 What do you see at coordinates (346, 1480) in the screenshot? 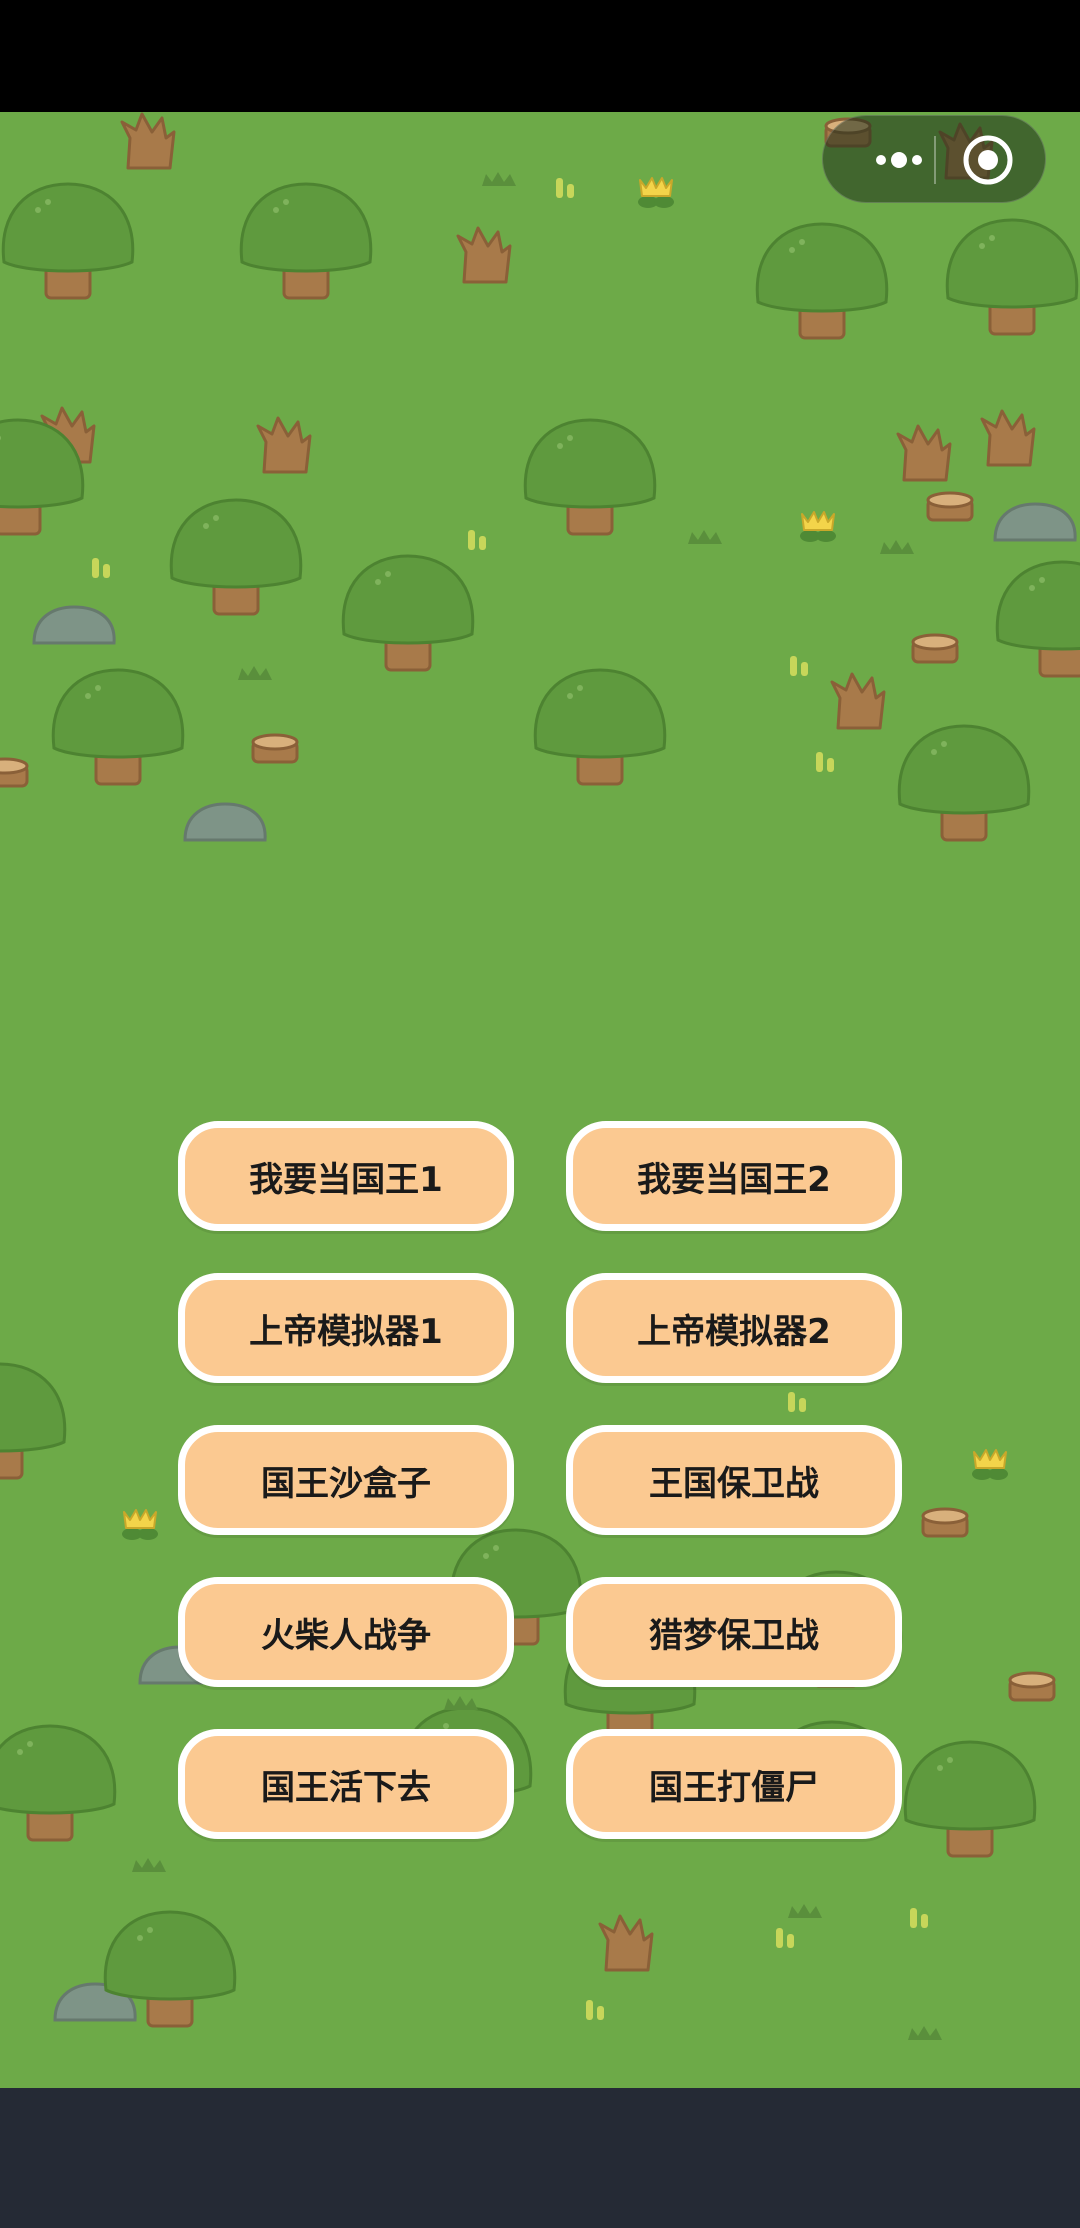
I see `game-button-guowang-shahezi: 国王沙盒子` at bounding box center [346, 1480].